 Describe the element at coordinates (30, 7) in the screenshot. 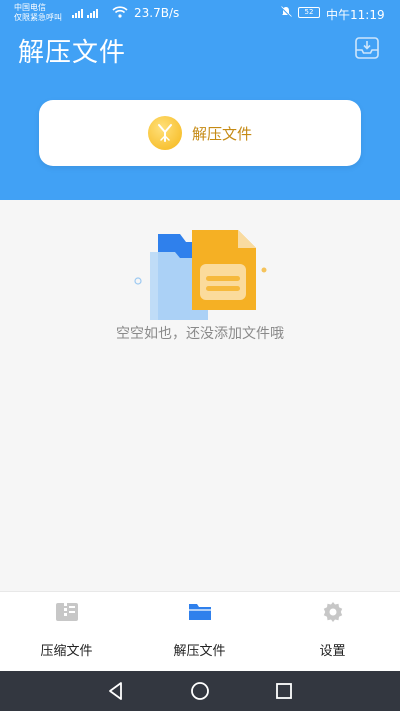

I see `carrier-name: 中国电信` at that location.